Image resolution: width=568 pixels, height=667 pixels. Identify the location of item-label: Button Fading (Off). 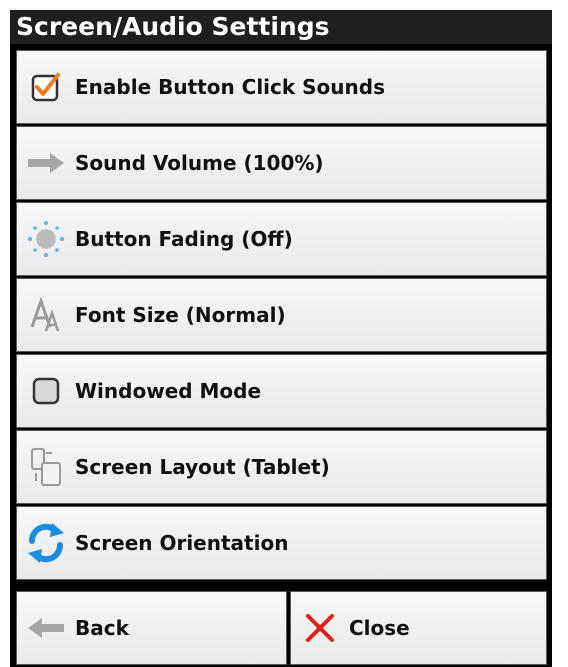
(184, 239).